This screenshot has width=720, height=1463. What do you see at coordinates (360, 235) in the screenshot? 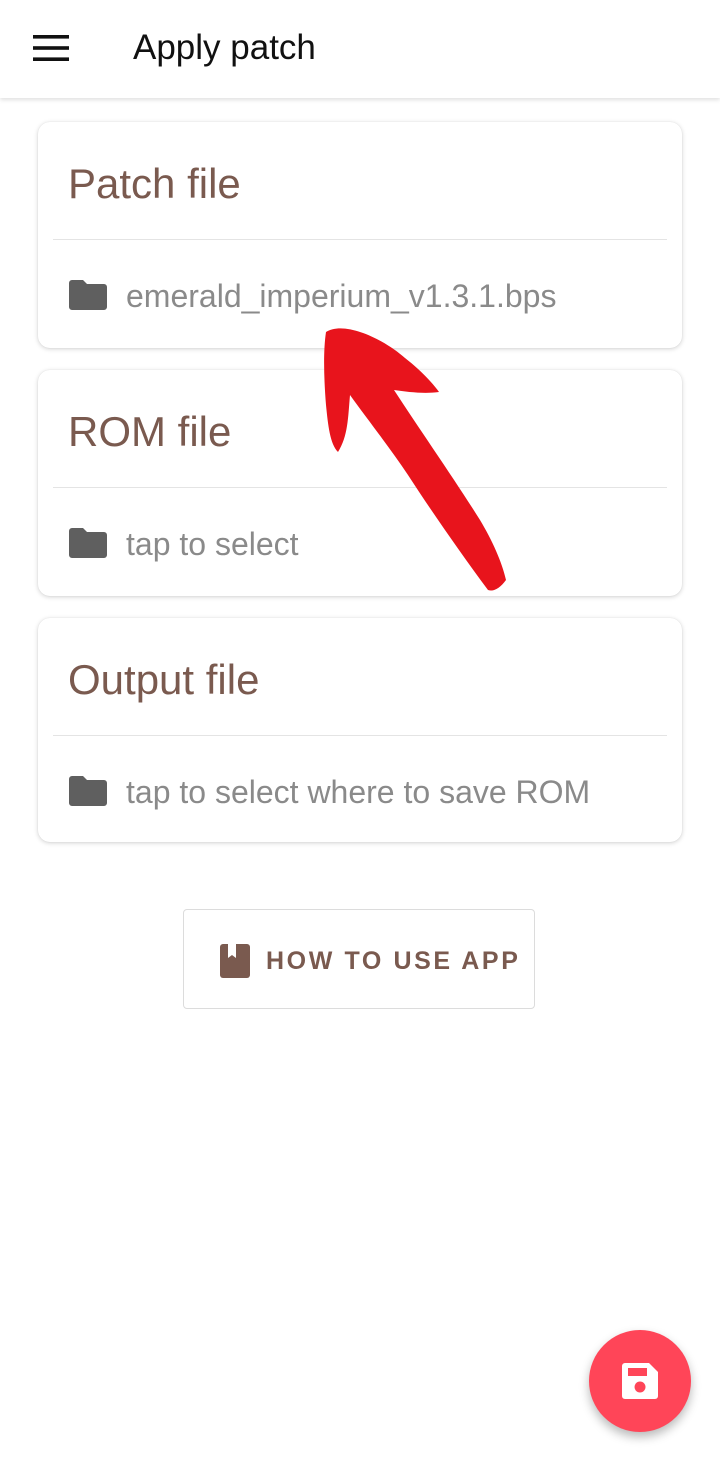
I see `patch-file-card: Patch file emerald_imperium_v1.3.1.bps` at bounding box center [360, 235].